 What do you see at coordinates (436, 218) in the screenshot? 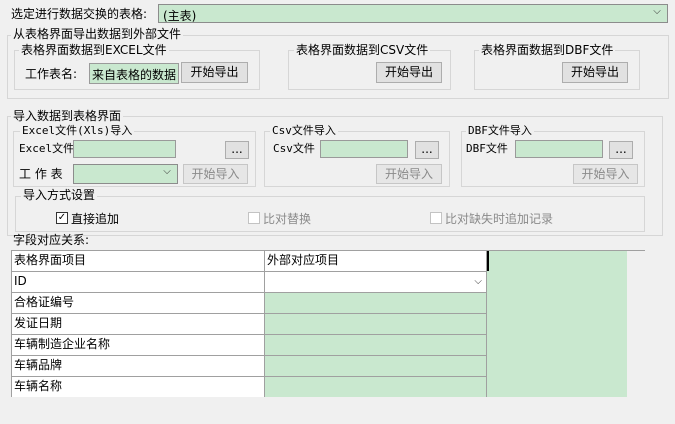
I see `compare-append-checkbox` at bounding box center [436, 218].